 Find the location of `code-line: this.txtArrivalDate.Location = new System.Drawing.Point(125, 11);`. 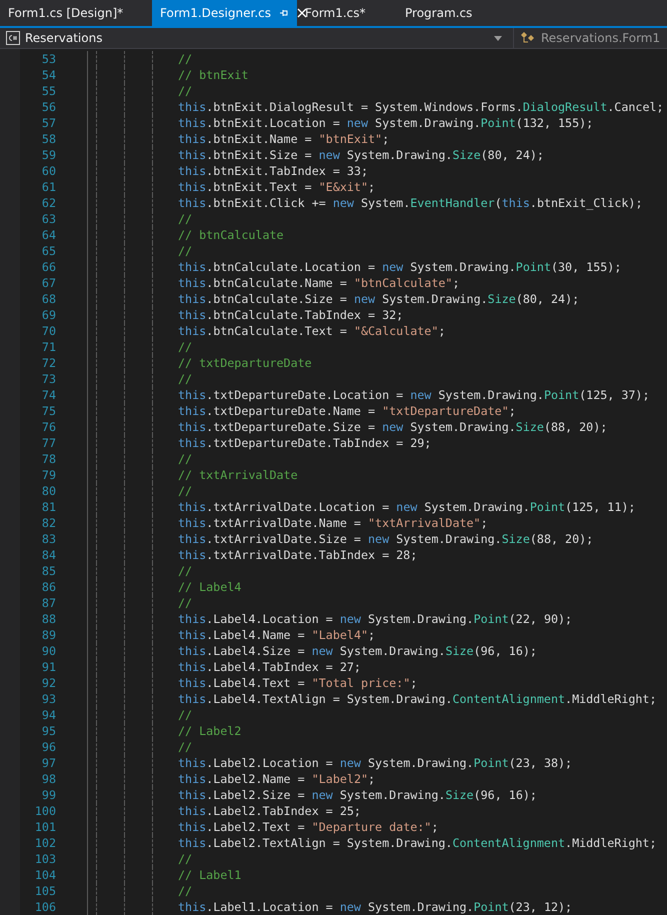

code-line: this.txtArrivalDate.Location = new System.Drawing.Point(125, 11); is located at coordinates (407, 507).